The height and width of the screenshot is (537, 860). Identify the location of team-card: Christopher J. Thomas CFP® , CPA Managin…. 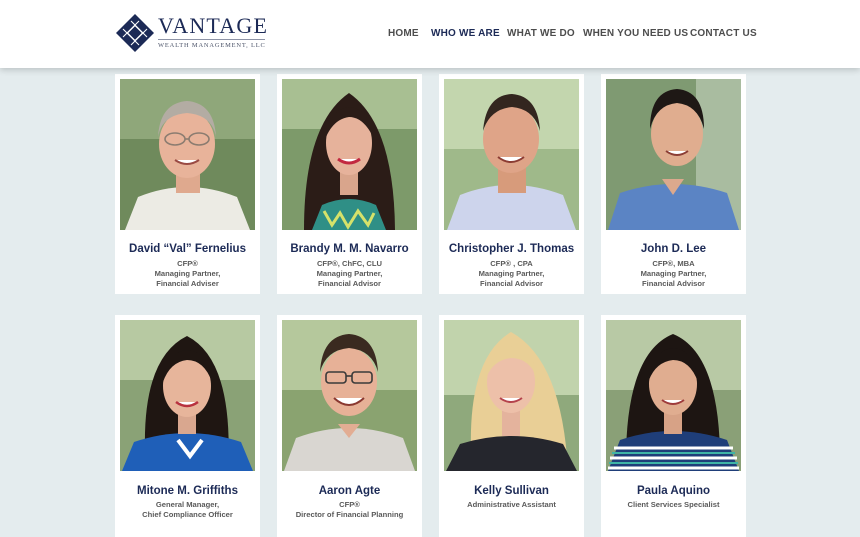
(511, 184).